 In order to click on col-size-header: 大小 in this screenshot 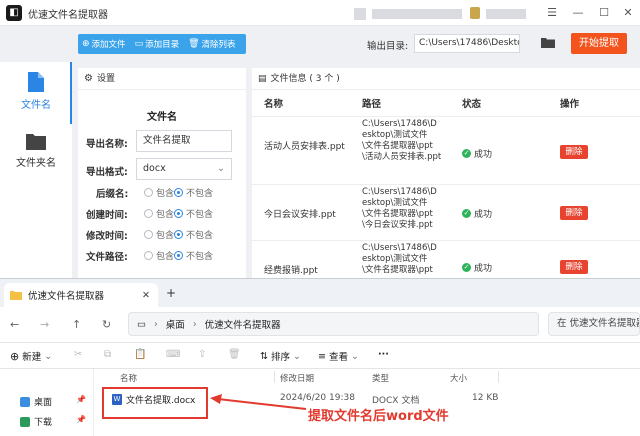, I will do `click(458, 378)`.